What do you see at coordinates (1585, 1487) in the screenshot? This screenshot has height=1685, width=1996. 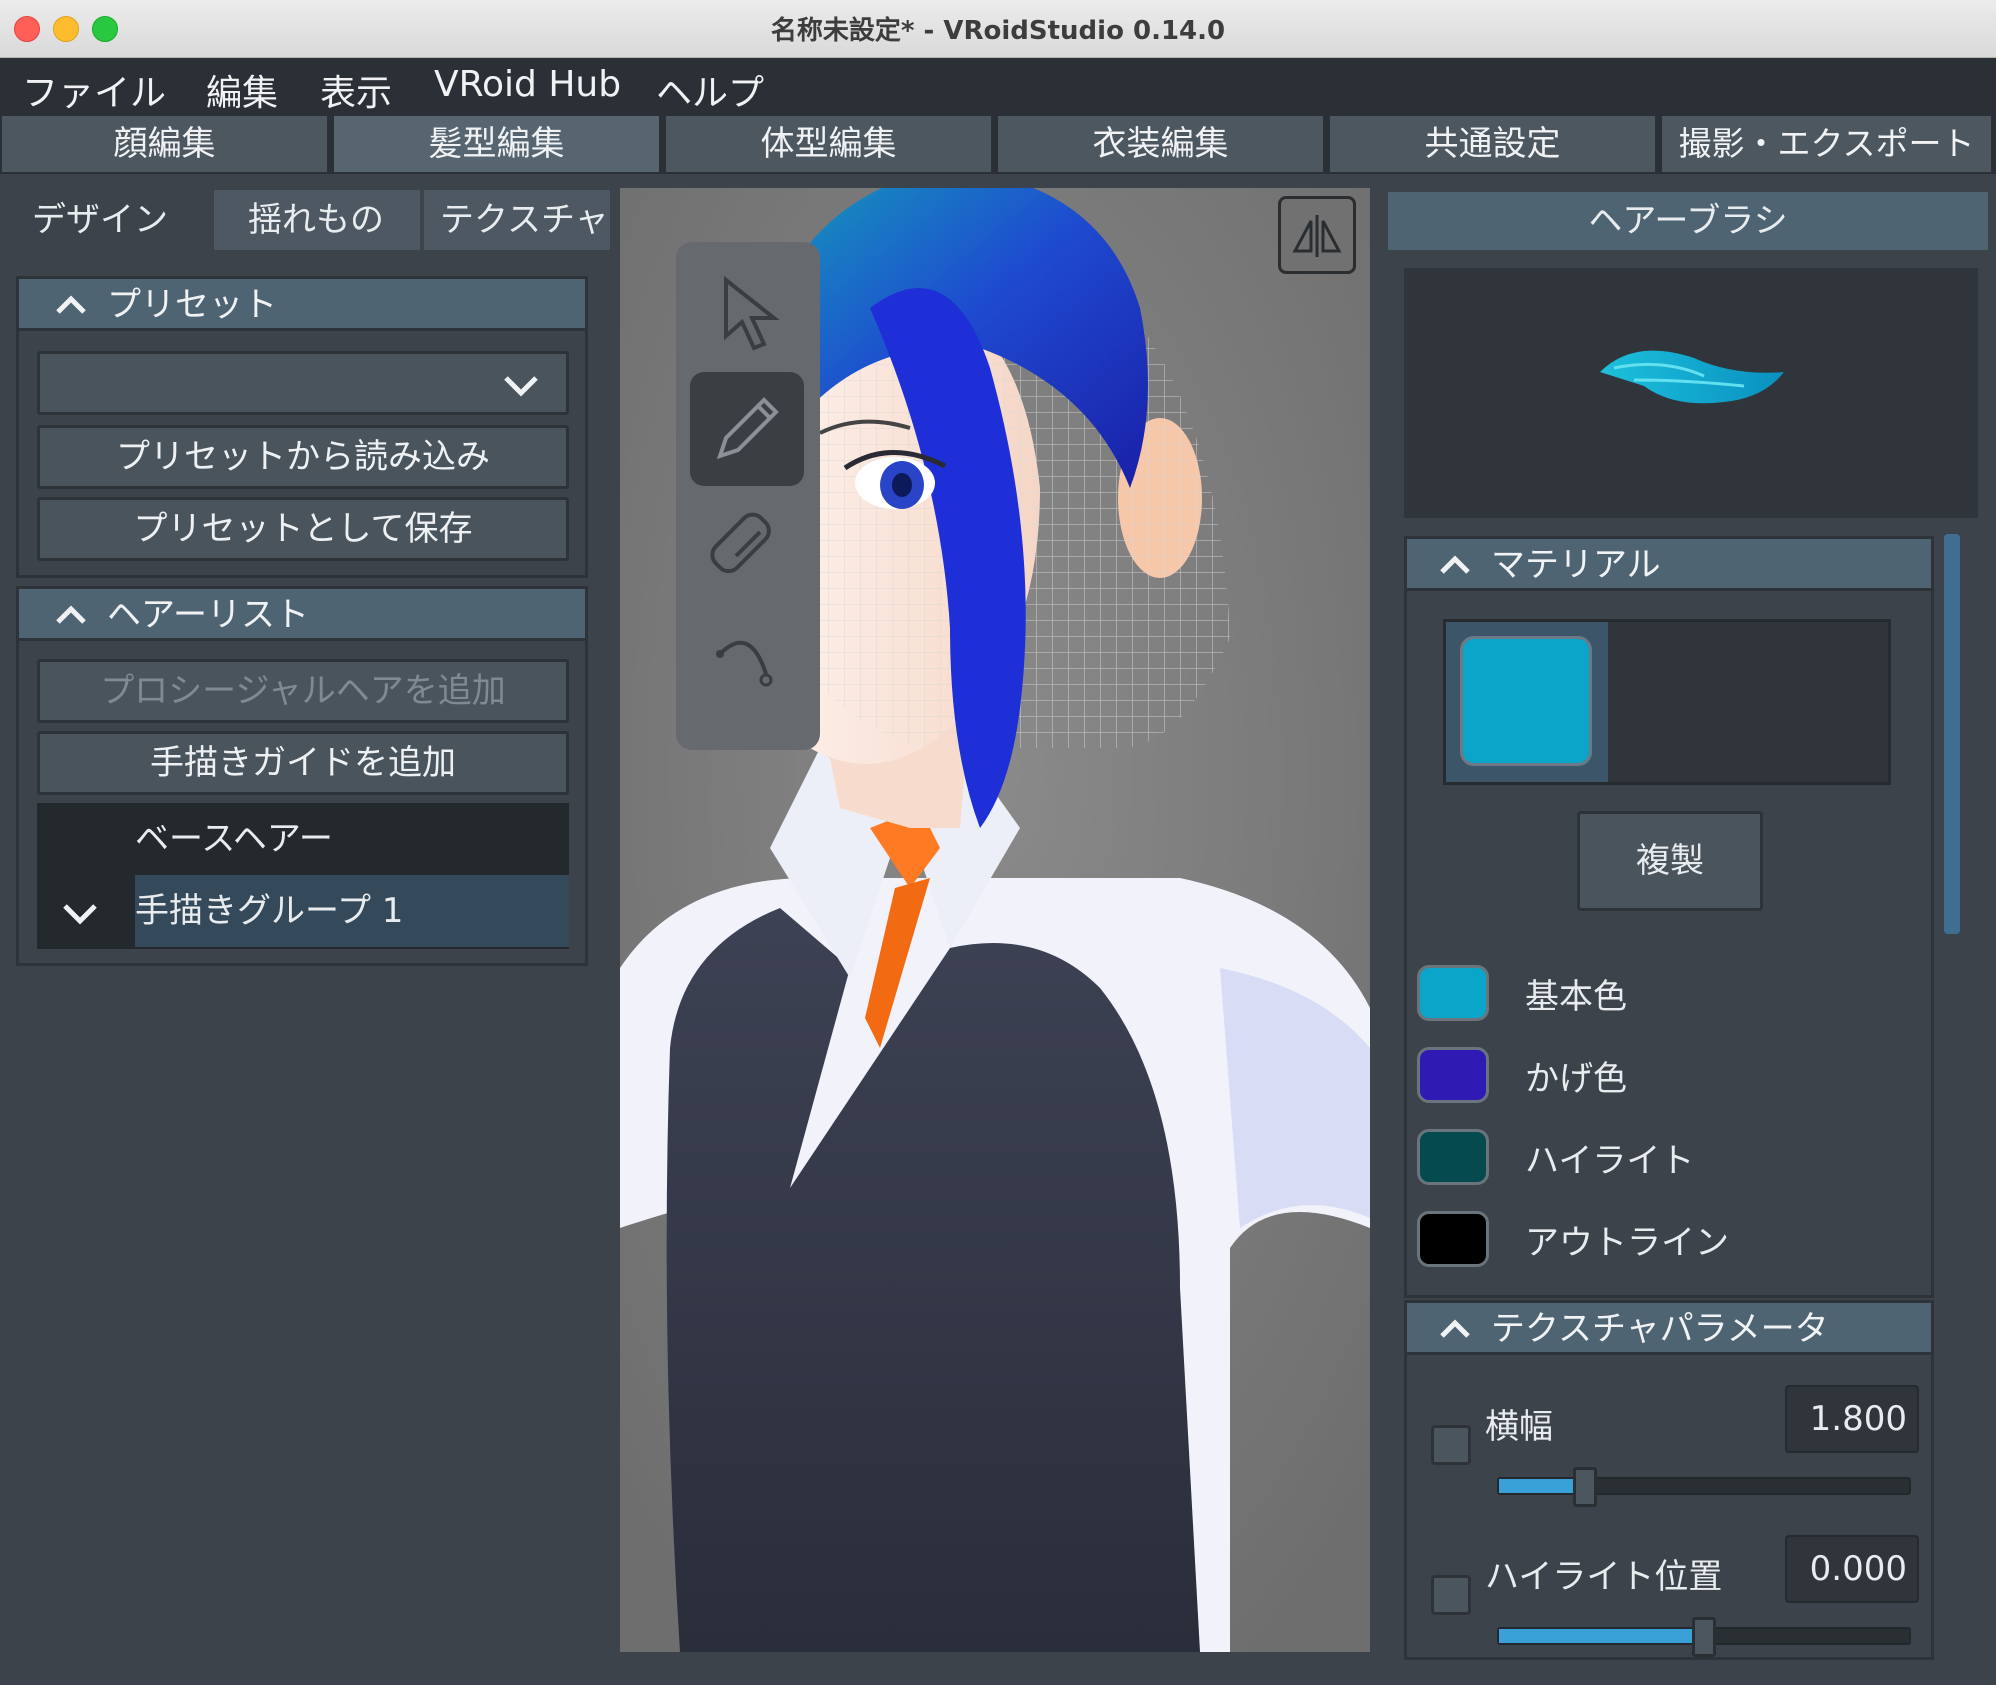 I see `param-width-slider-handle` at bounding box center [1585, 1487].